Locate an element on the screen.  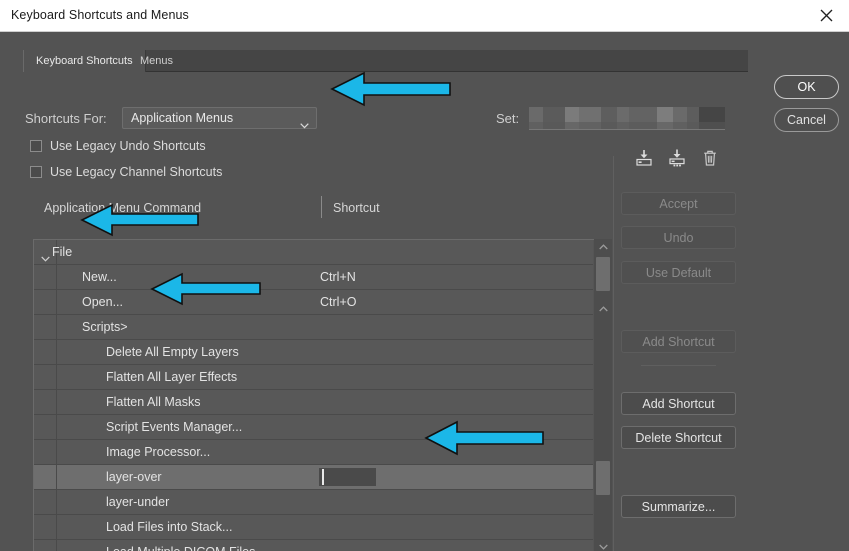
tab-menus-label: Menus is located at coordinates (157, 61).